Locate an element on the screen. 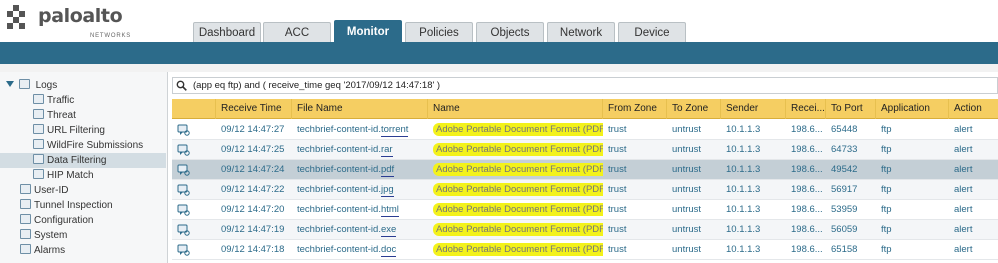 Image resolution: width=998 pixels, height=263 pixels. tab-objects: Objects is located at coordinates (510, 32).